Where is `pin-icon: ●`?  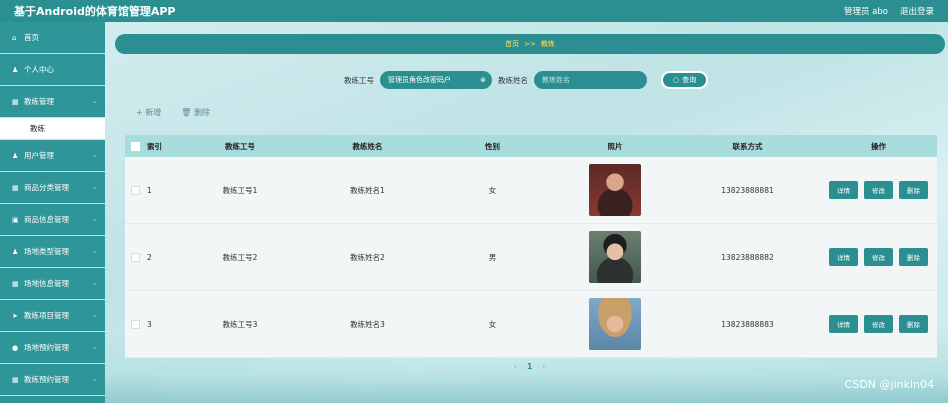
pin-icon: ● is located at coordinates (15, 347).